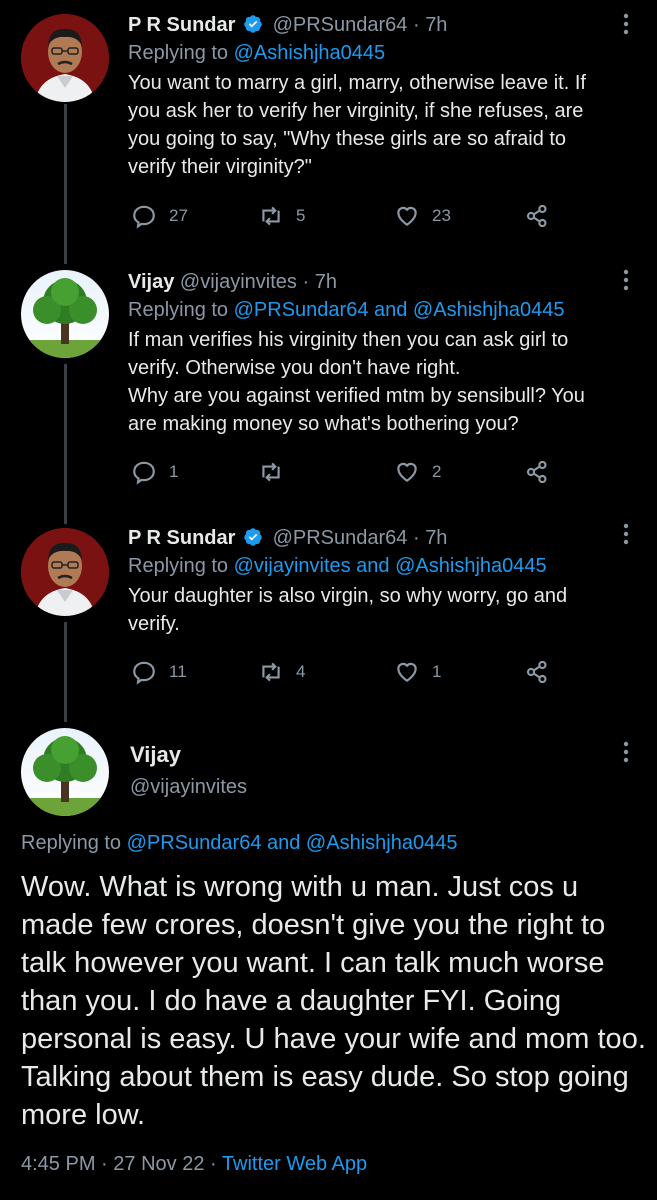  What do you see at coordinates (372, 282) in the screenshot?
I see `tweet-header: Vijay @vijayinvites · 7h` at bounding box center [372, 282].